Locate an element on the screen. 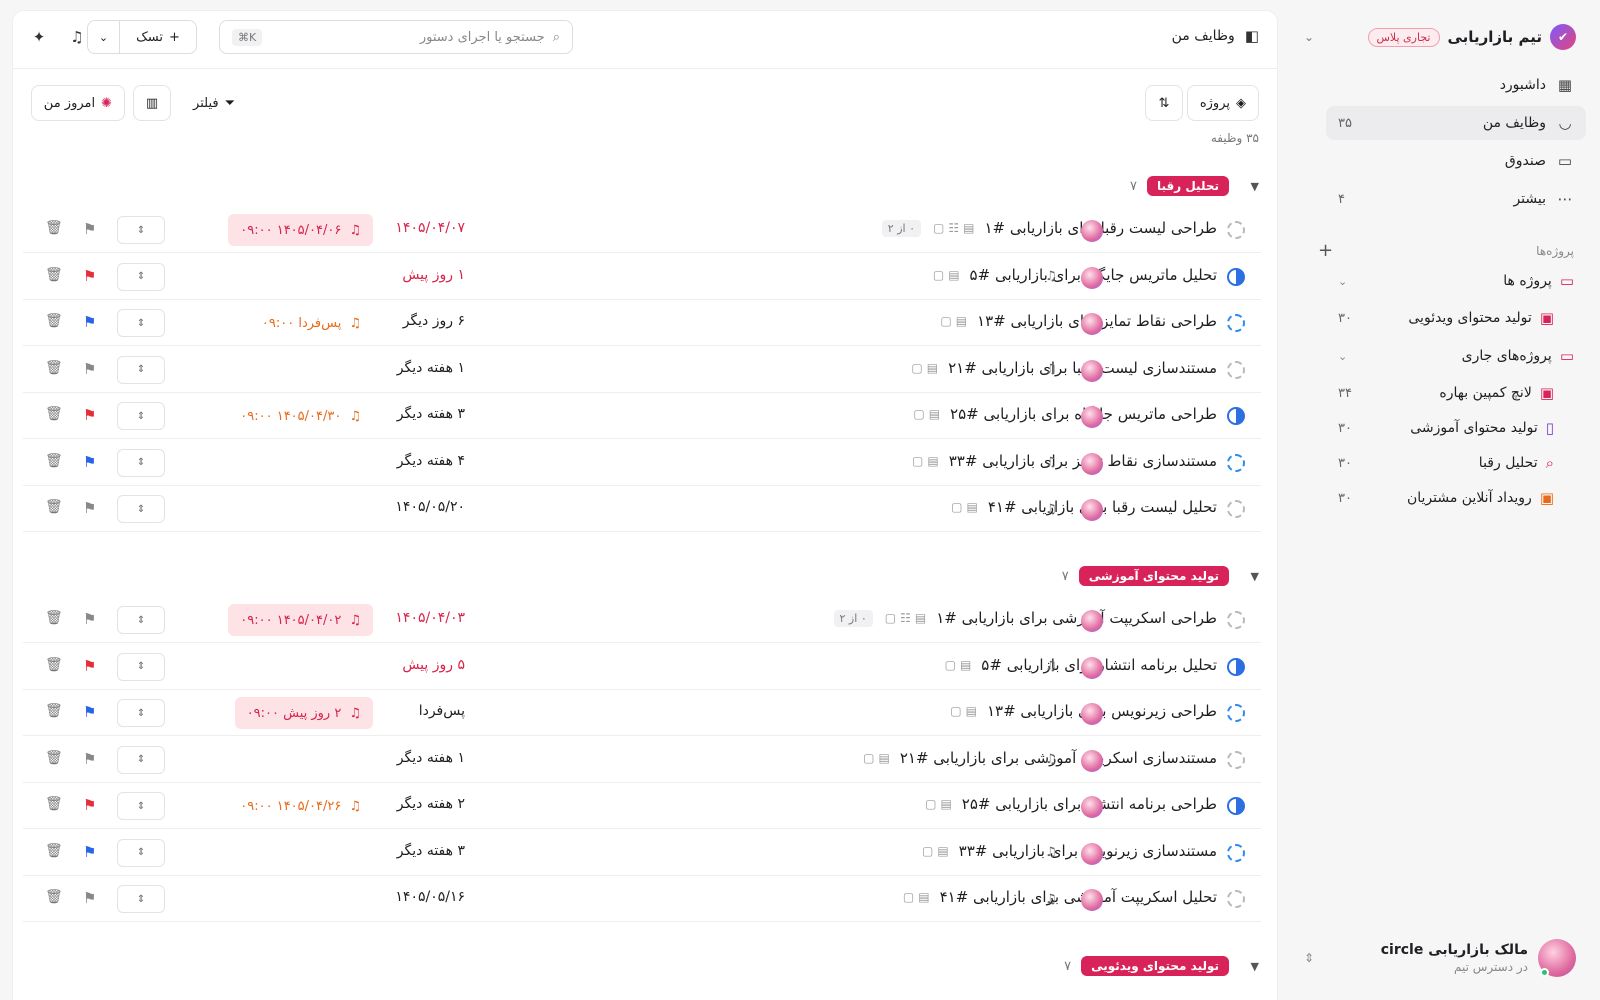 The width and height of the screenshot is (1600, 1000). reminder: ♫ ۱۴۰۵/۰۴/۰۶ ۰۹:۰۰ is located at coordinates (300, 230).